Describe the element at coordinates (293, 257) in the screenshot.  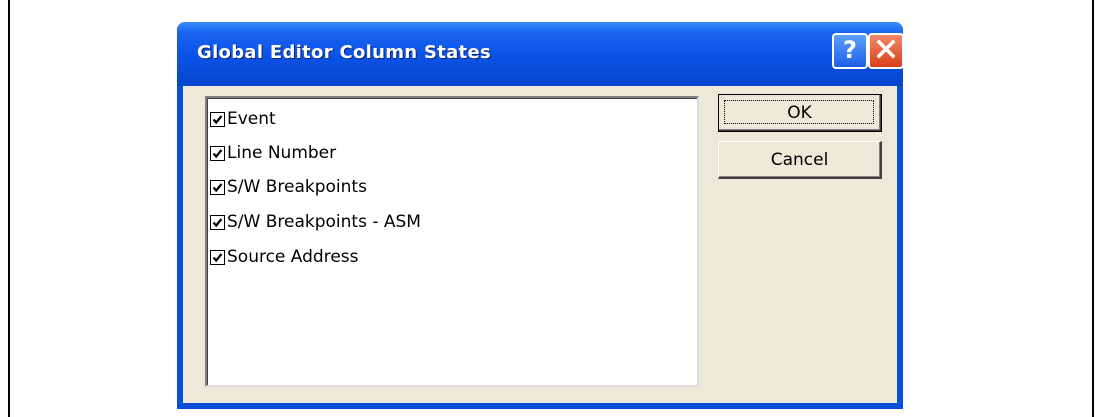
I see `list-item-label: Source Address` at that location.